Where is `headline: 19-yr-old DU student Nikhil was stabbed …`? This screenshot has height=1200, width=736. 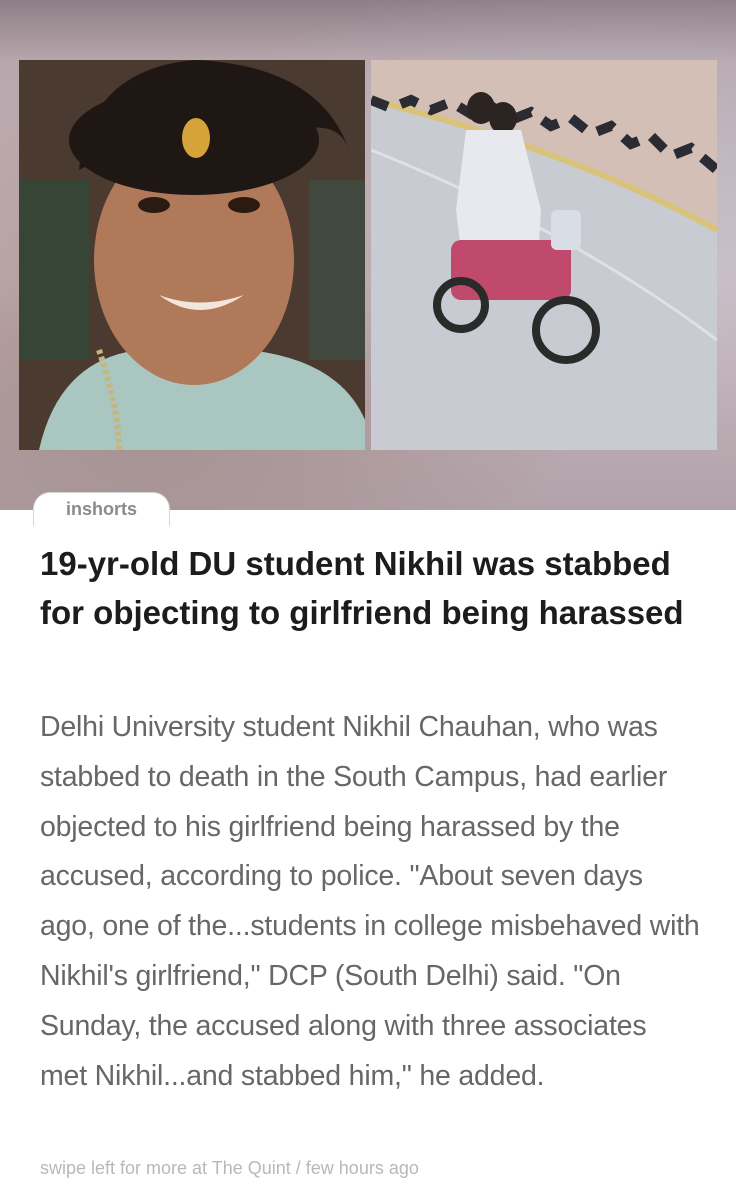 headline: 19-yr-old DU student Nikhil was stabbed … is located at coordinates (362, 588).